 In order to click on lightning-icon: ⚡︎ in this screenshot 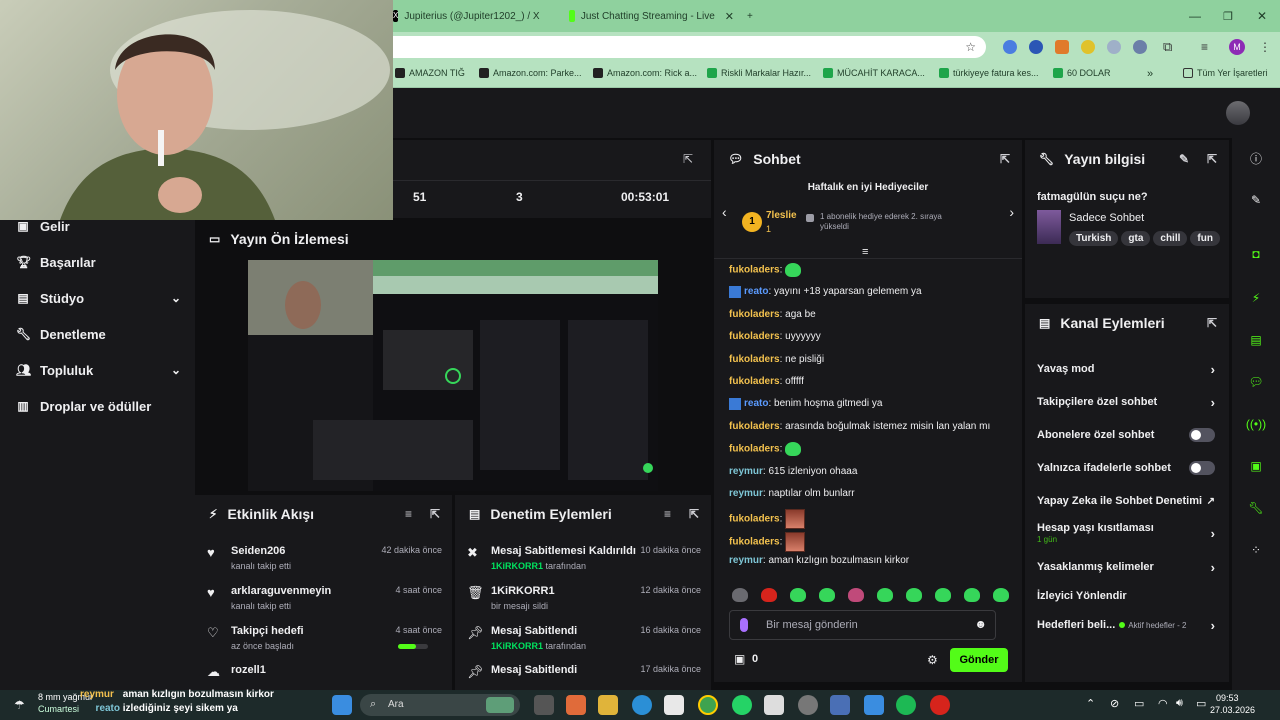, I will do `click(1256, 298)`.